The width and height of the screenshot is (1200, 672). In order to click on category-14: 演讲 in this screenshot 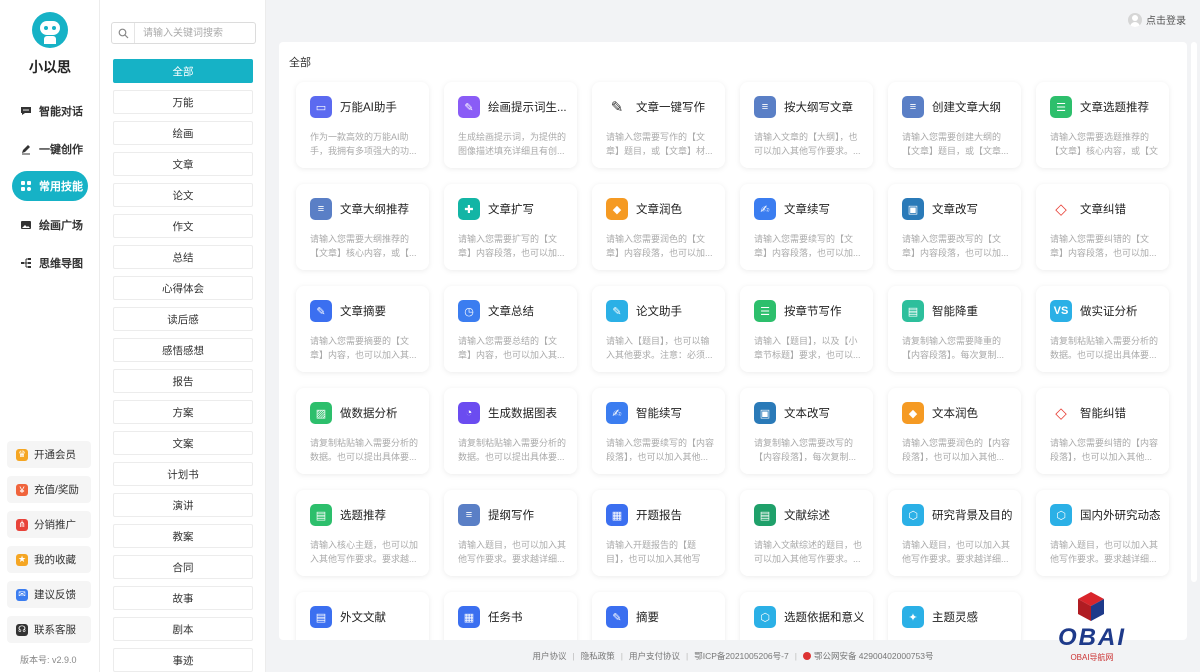, I will do `click(183, 505)`.